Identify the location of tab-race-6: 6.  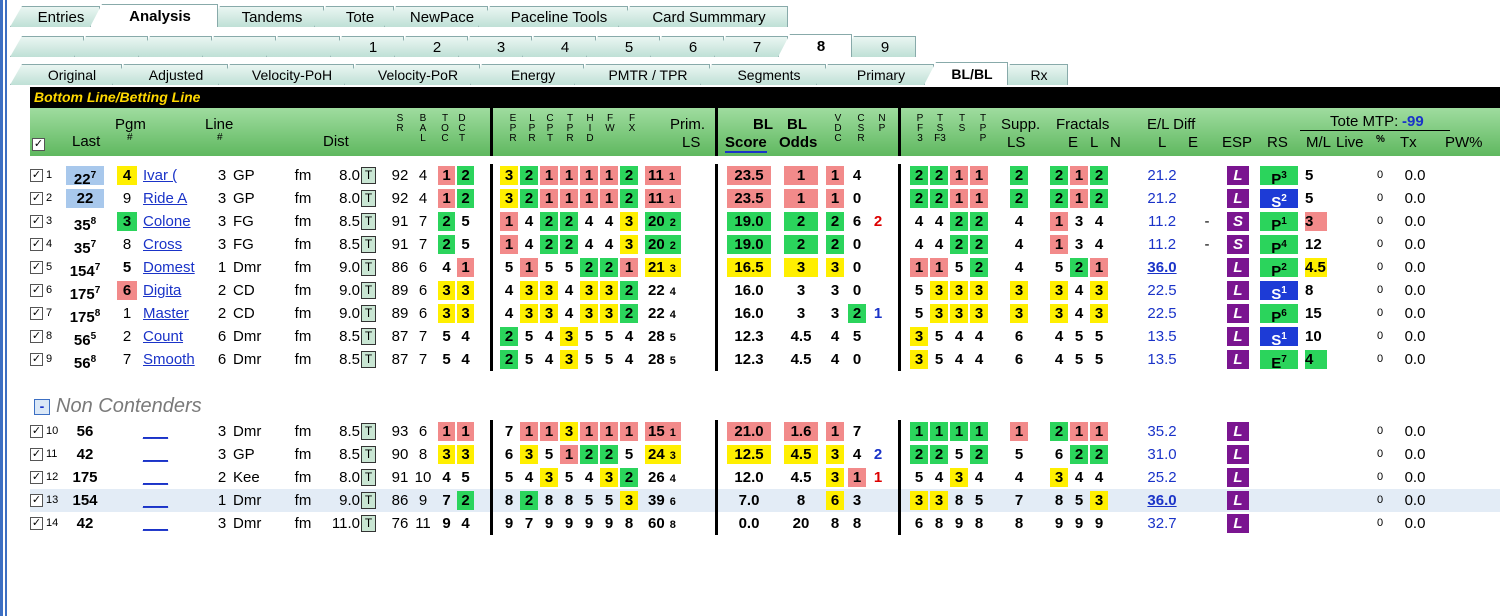
(687, 46).